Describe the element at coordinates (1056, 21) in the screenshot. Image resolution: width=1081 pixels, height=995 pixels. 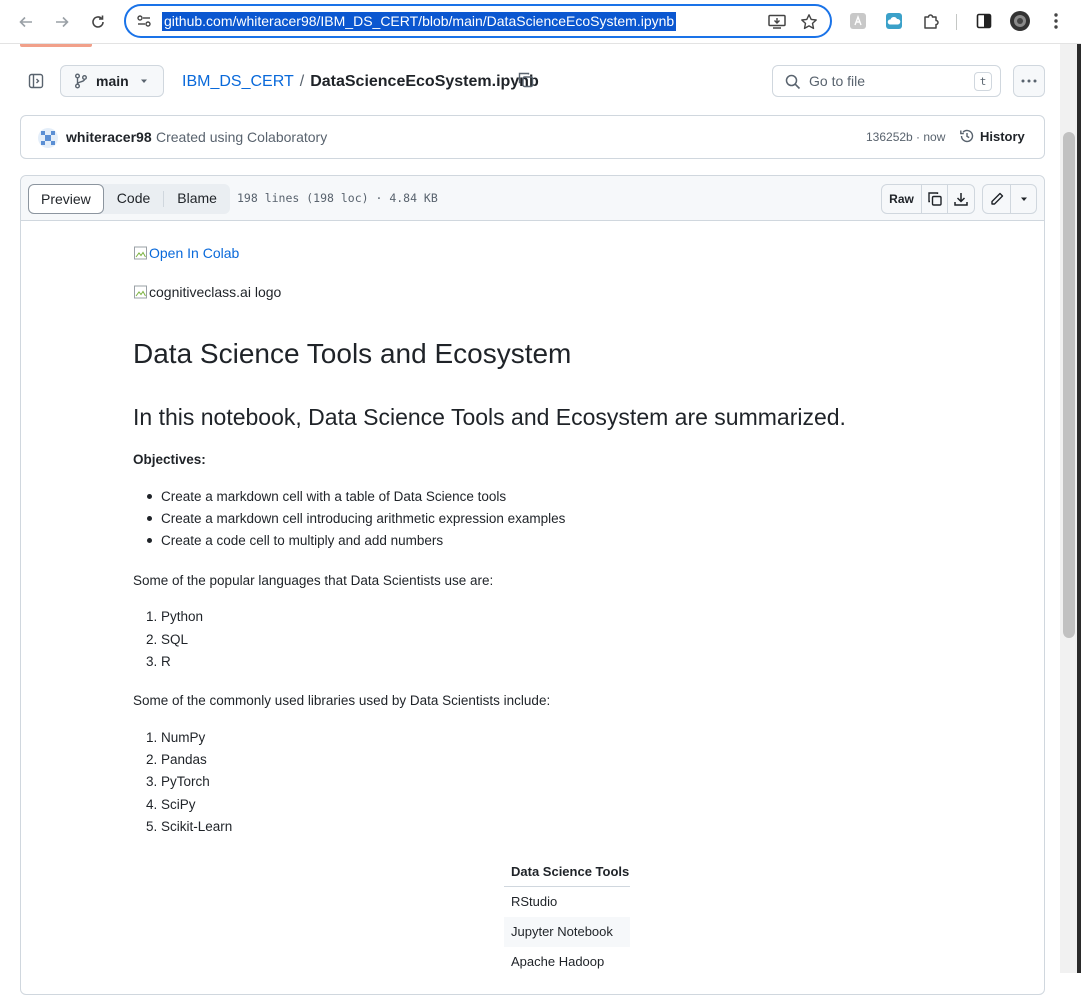
I see `browser-menu-icon` at that location.